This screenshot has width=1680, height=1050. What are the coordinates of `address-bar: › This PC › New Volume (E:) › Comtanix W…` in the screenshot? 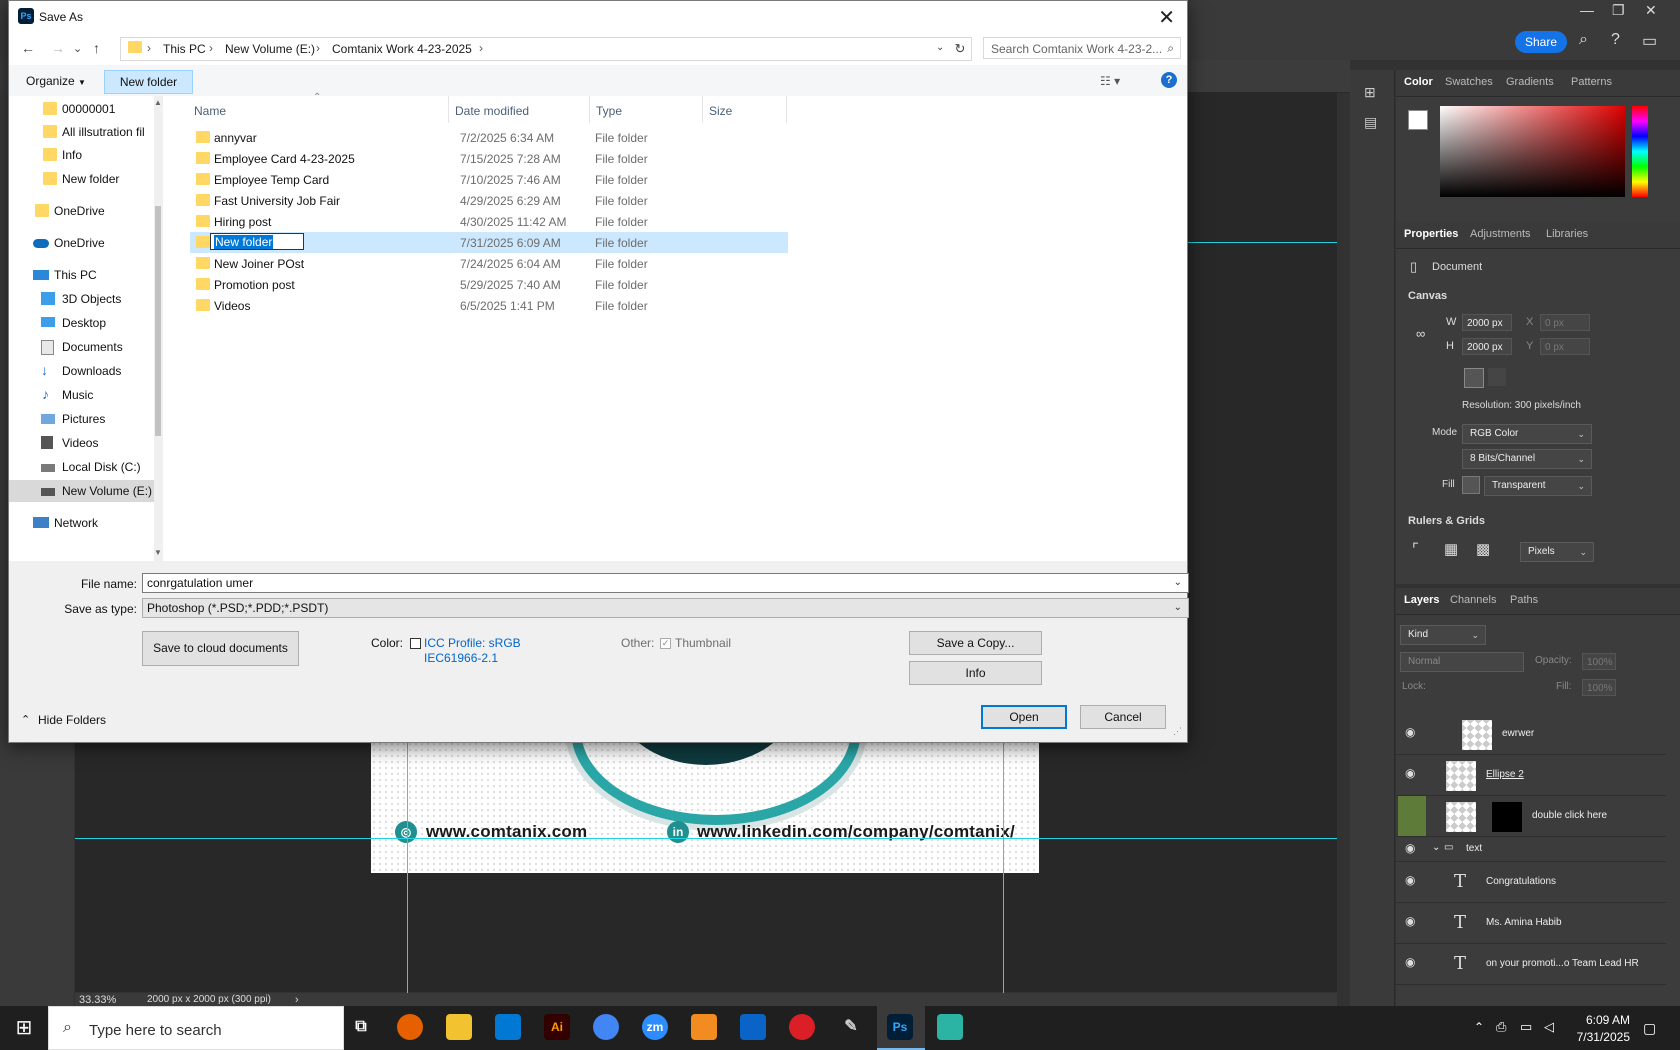 It's located at (537, 49).